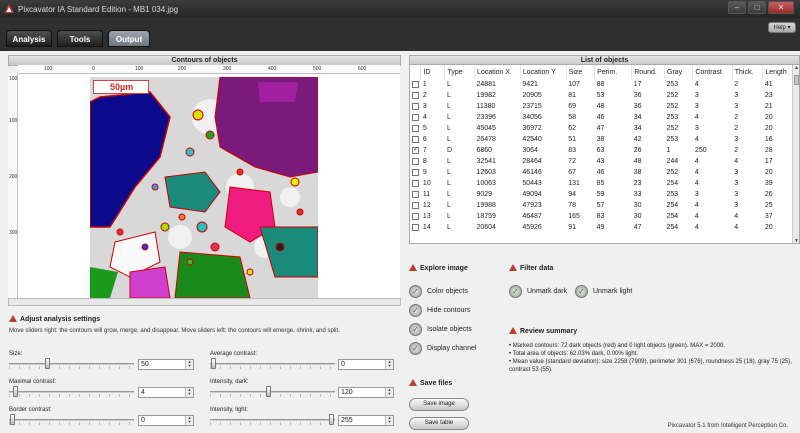 The image size is (800, 433). I want to click on option-isolate-objects: ✓ Isolate objects, so click(440, 329).